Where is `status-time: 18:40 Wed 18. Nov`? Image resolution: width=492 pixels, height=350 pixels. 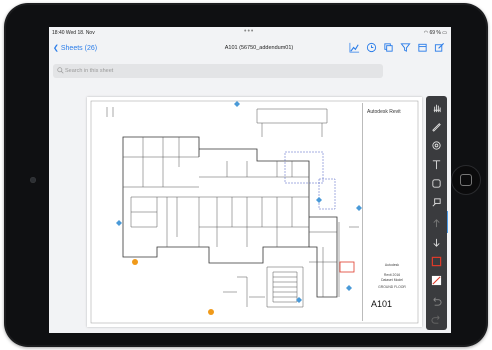 status-time: 18:40 Wed 18. Nov is located at coordinates (73, 33).